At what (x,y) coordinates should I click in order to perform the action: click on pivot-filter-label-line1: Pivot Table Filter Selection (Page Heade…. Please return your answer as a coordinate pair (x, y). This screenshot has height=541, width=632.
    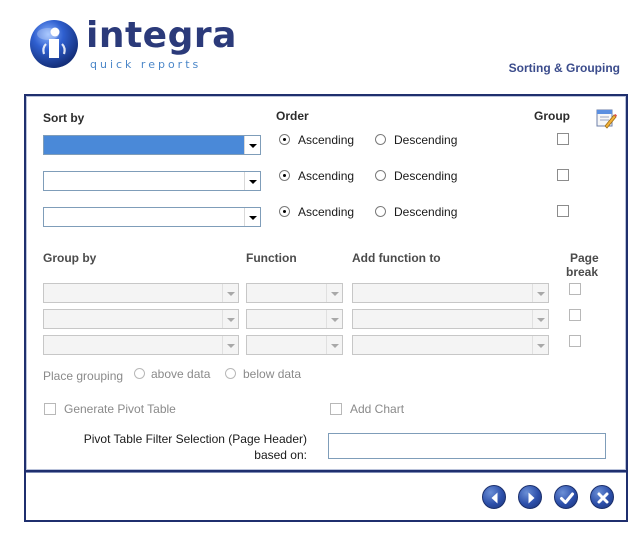
    Looking at the image, I should click on (195, 439).